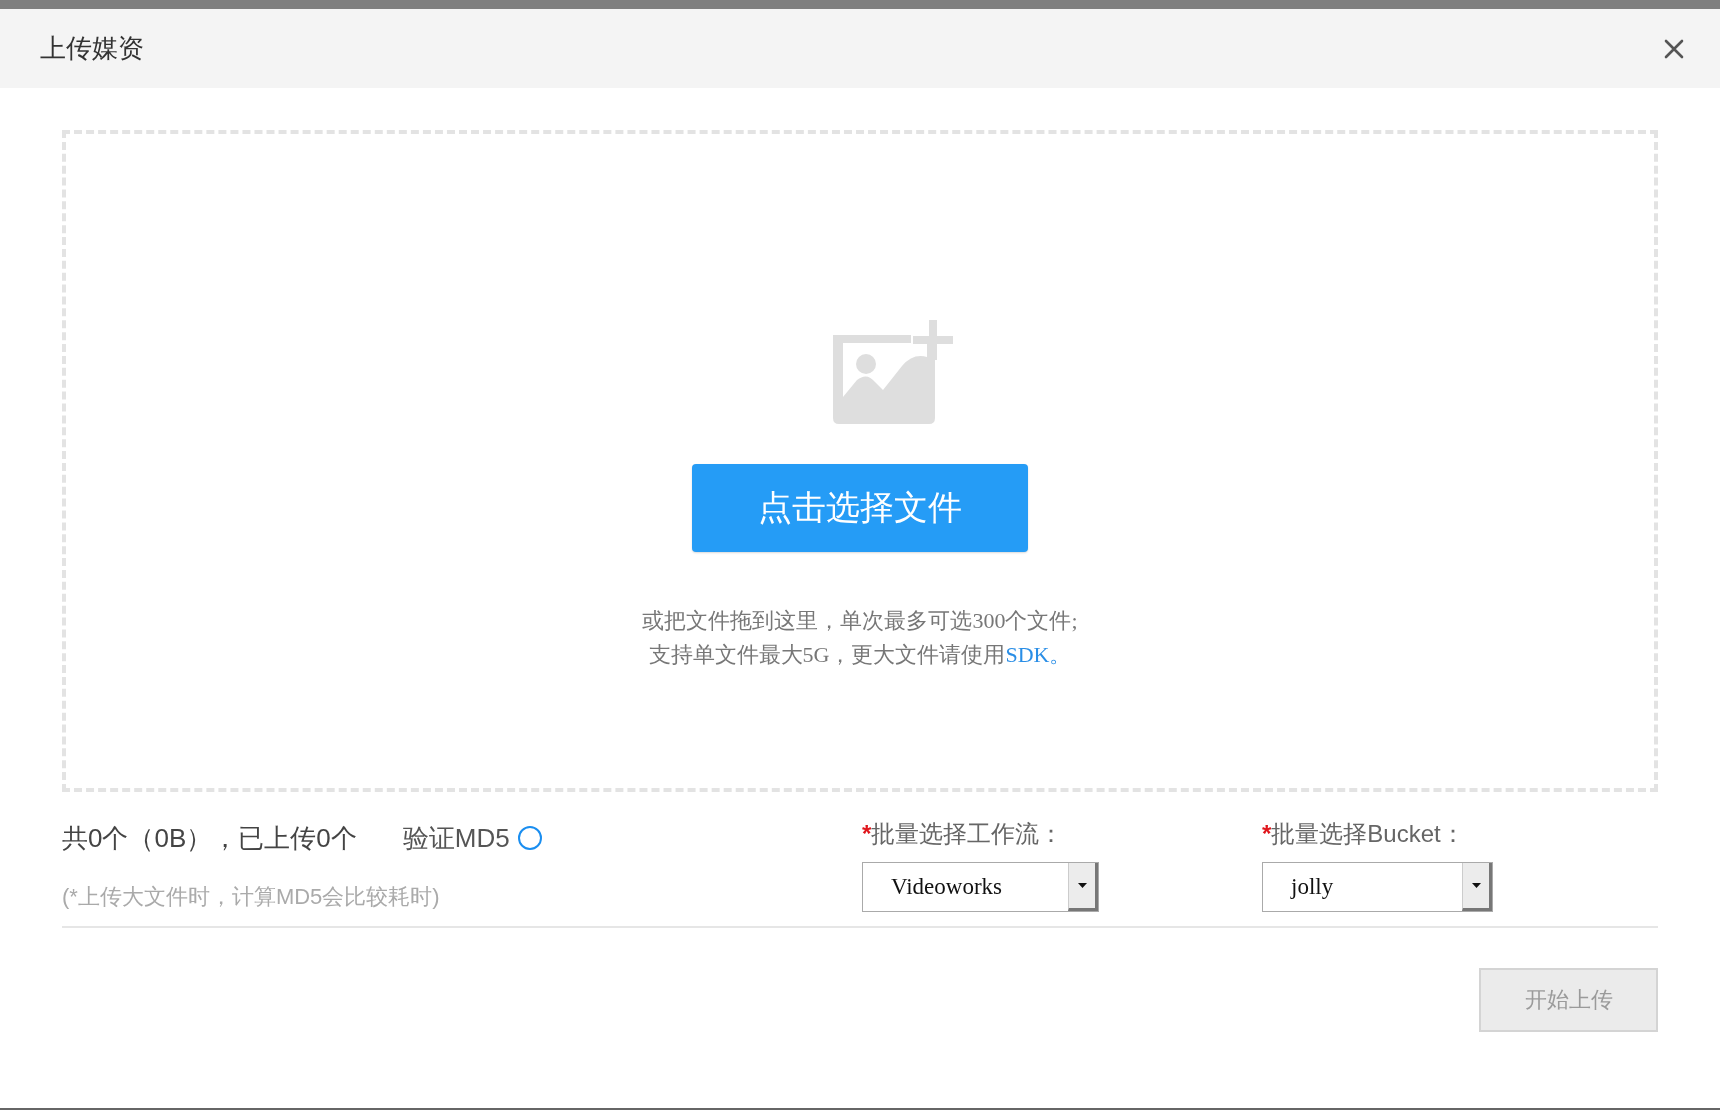 This screenshot has width=1720, height=1110. What do you see at coordinates (456, 838) in the screenshot?
I see `verify-md5-label: 验证MD5` at bounding box center [456, 838].